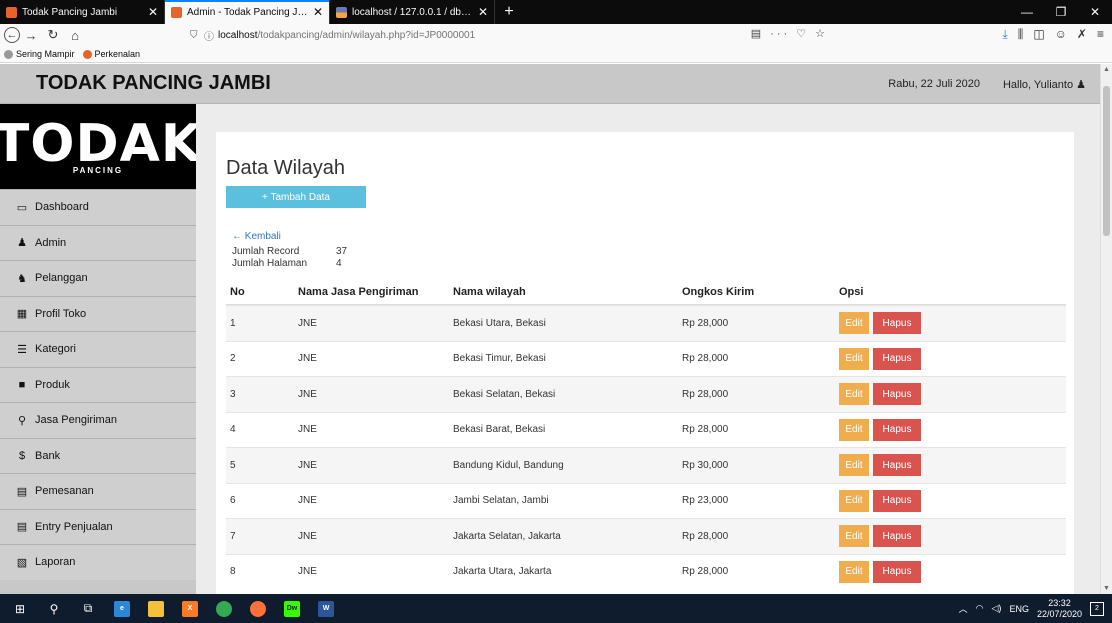 This screenshot has height=623, width=1112. I want to click on sidebar-item-label: Admin, so click(51, 242).